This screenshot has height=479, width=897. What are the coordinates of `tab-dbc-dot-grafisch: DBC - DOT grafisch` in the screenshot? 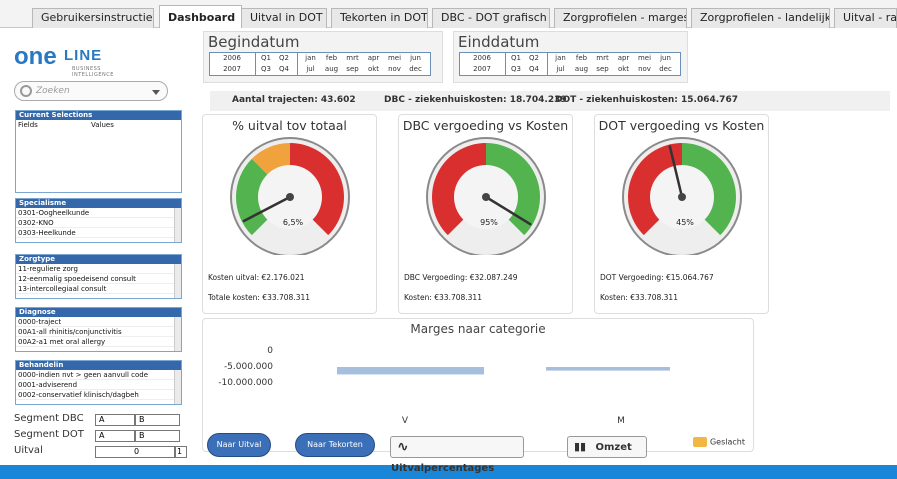 It's located at (491, 18).